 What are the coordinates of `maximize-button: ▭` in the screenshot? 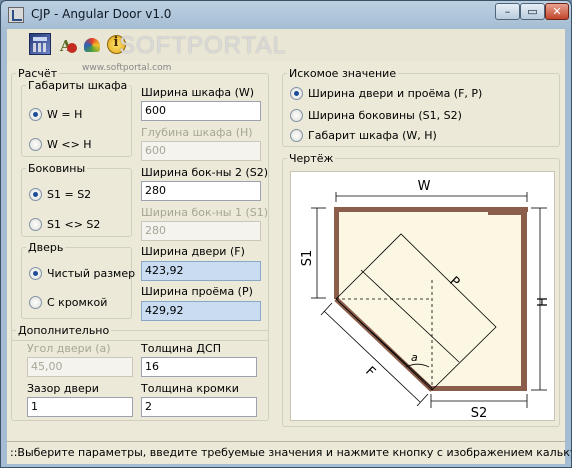 It's located at (532, 11).